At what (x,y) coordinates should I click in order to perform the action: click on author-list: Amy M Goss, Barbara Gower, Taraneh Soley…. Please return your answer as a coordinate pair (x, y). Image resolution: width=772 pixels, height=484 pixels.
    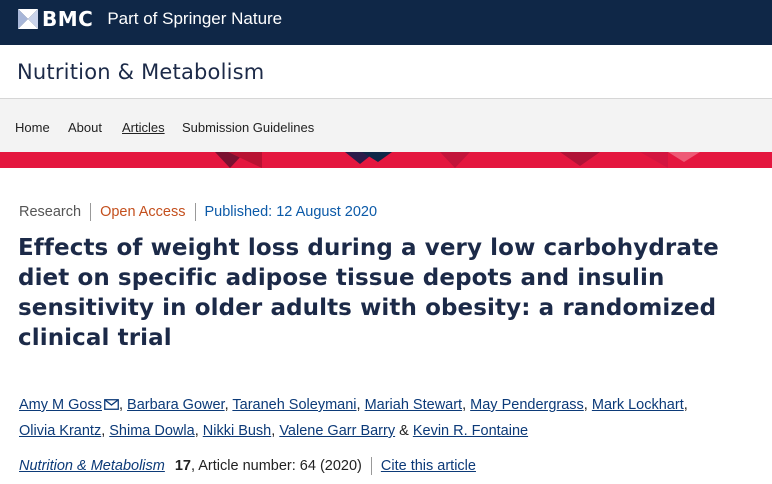
    Looking at the image, I should click on (389, 418).